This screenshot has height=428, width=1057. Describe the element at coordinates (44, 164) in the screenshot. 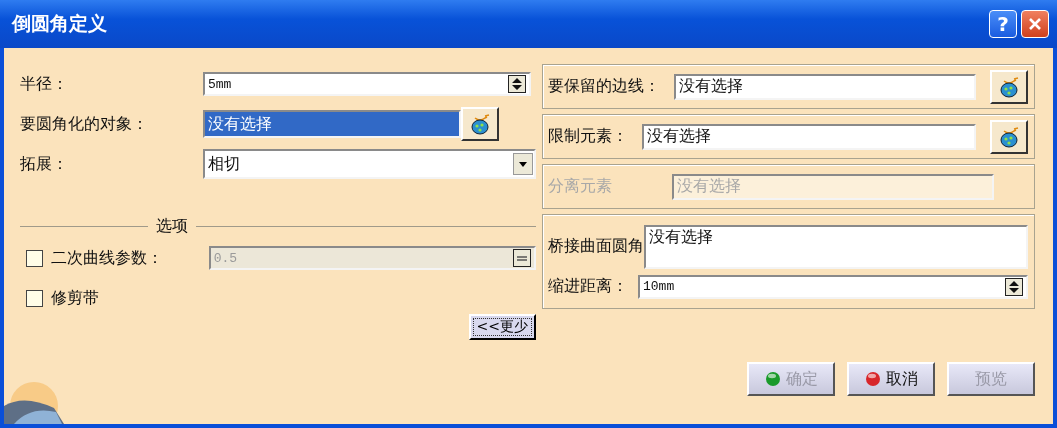

I see `field-label: 拓展：` at that location.